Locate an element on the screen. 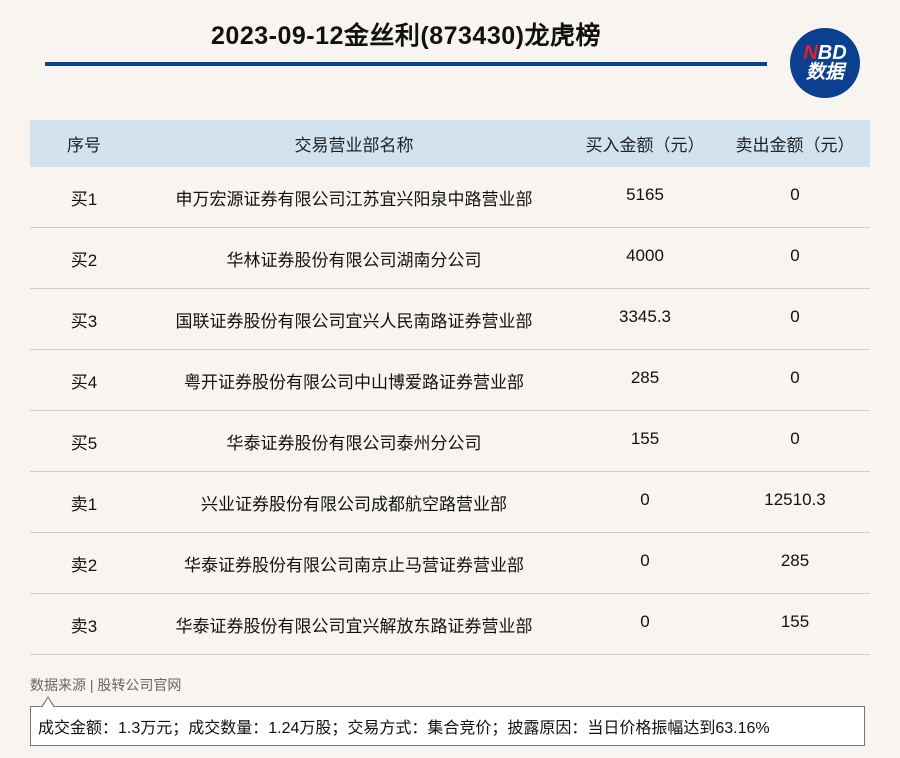 The image size is (900, 758). row-broker: 华泰证券股份有限公司泰州分公司 is located at coordinates (354, 443).